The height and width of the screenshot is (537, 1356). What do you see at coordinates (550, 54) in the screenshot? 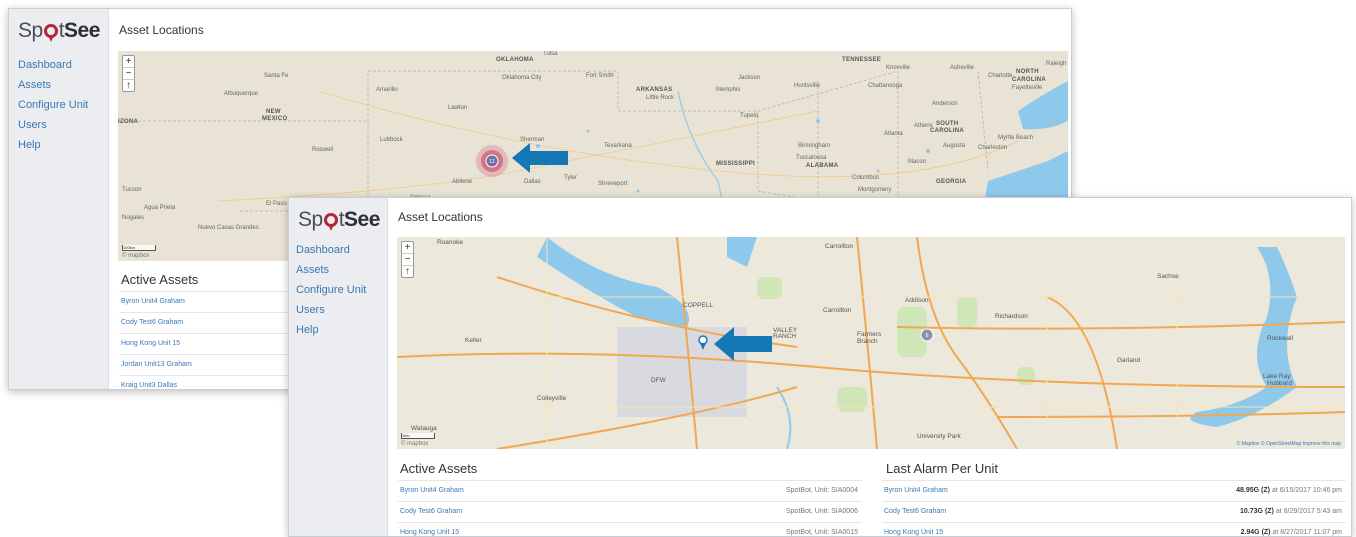
I see `map-place-label: Tulsa` at bounding box center [550, 54].